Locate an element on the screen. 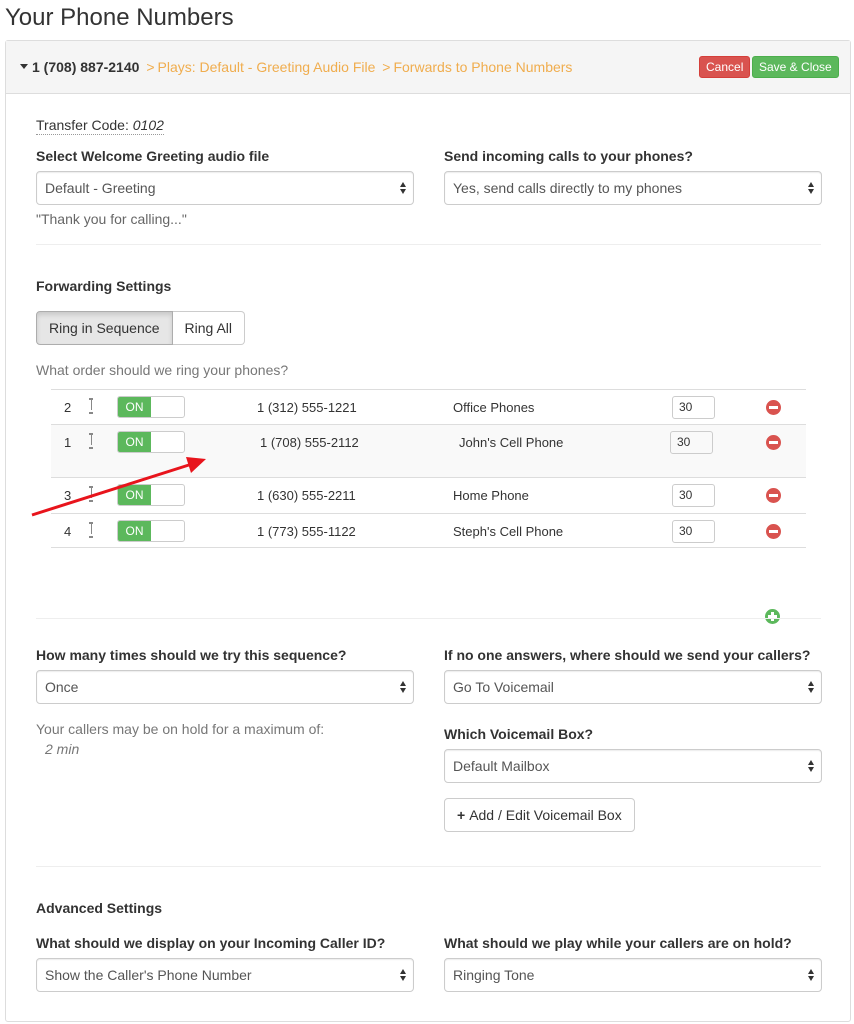 This screenshot has height=1024, width=854. callerid-select-value: Show the Caller's Phone Number is located at coordinates (148, 975).